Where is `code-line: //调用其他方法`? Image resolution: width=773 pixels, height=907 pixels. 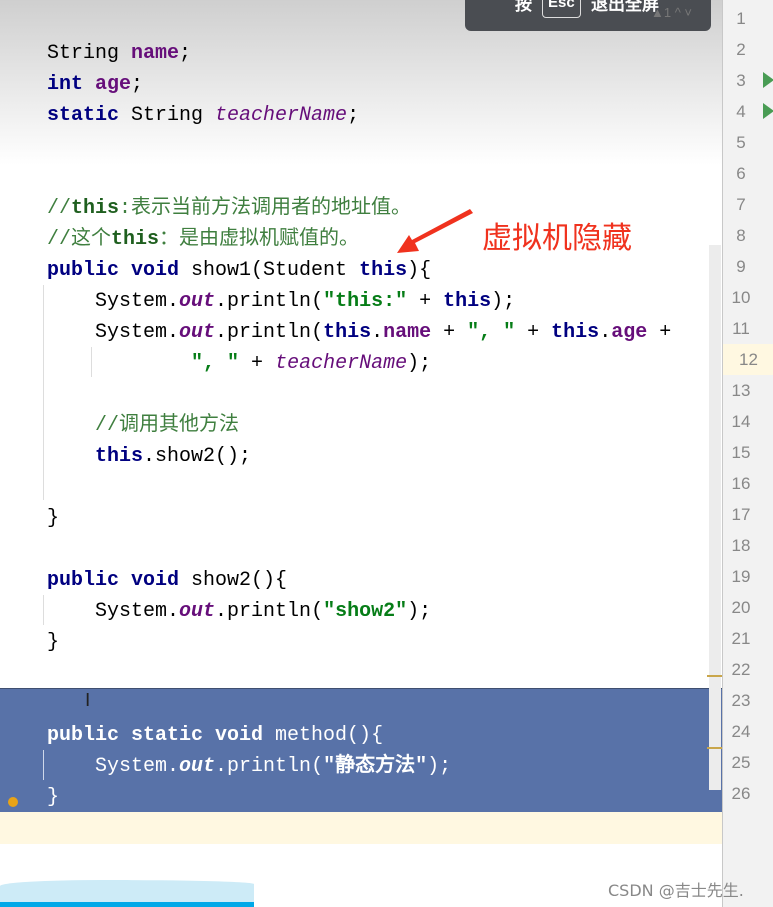
code-line: //调用其他方法 is located at coordinates (359, 425).